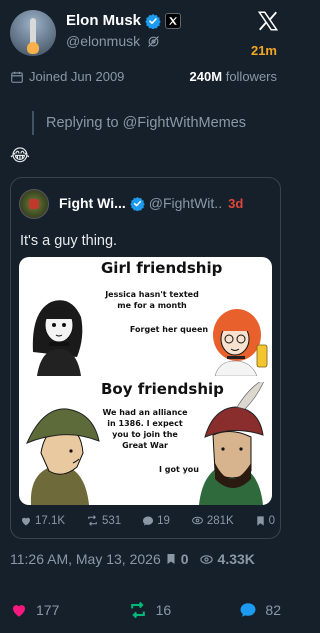  What do you see at coordinates (20, 155) in the screenshot?
I see `tweet-text: 😂` at bounding box center [20, 155].